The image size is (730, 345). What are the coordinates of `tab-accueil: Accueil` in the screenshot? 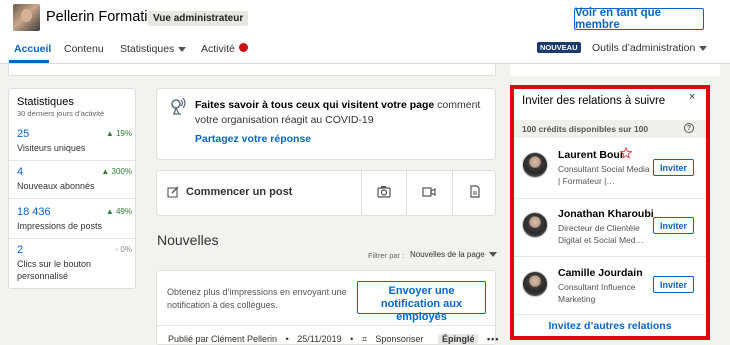 It's located at (32, 49).